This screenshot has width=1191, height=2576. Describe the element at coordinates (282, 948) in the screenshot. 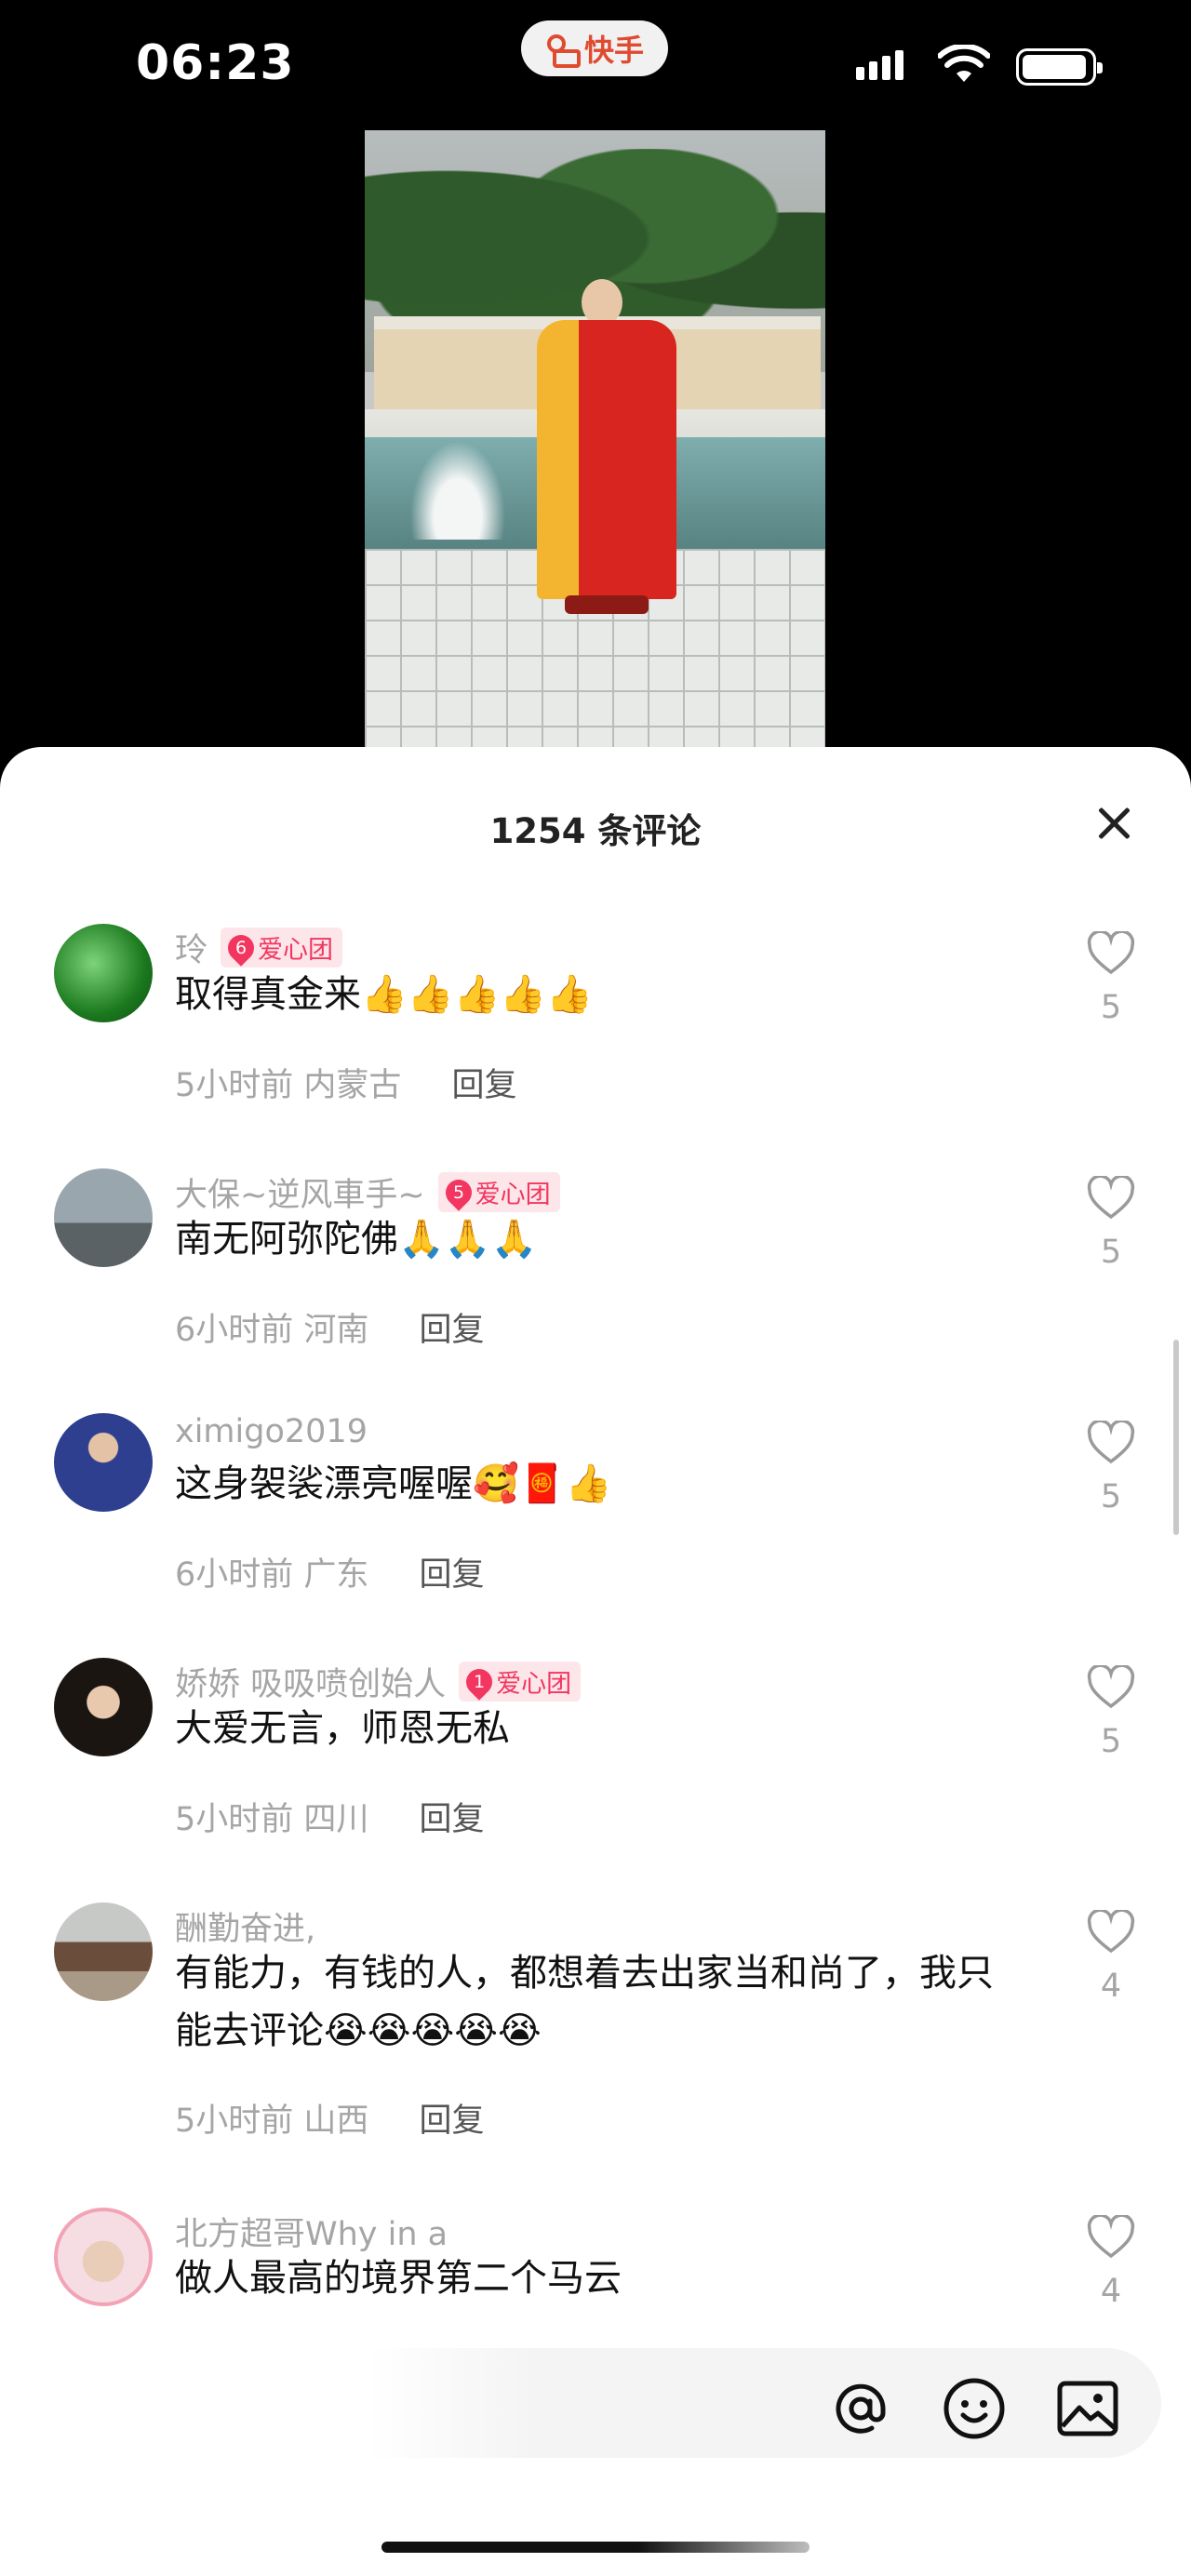

I see `fan-club-badge: 6 爱心团` at that location.